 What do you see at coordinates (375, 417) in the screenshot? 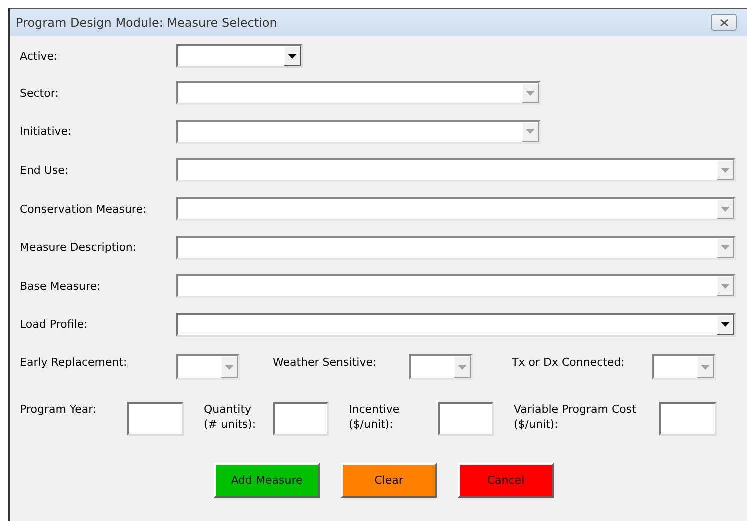
I see `field-label: Incentive ($/unit):` at bounding box center [375, 417].